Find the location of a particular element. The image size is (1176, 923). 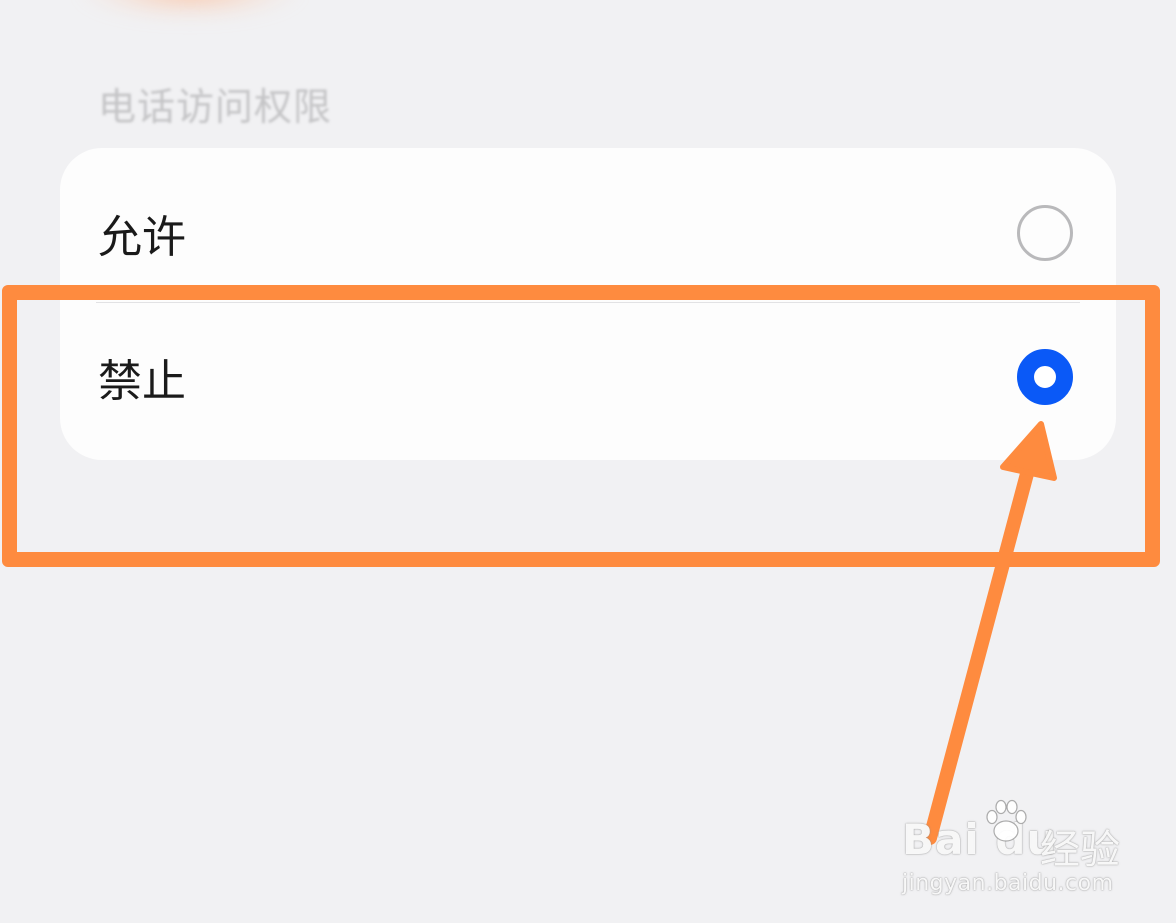

baidu-jingyan-watermark: Bai du 经验 jingyan.baidu.com is located at coordinates (1012, 850).